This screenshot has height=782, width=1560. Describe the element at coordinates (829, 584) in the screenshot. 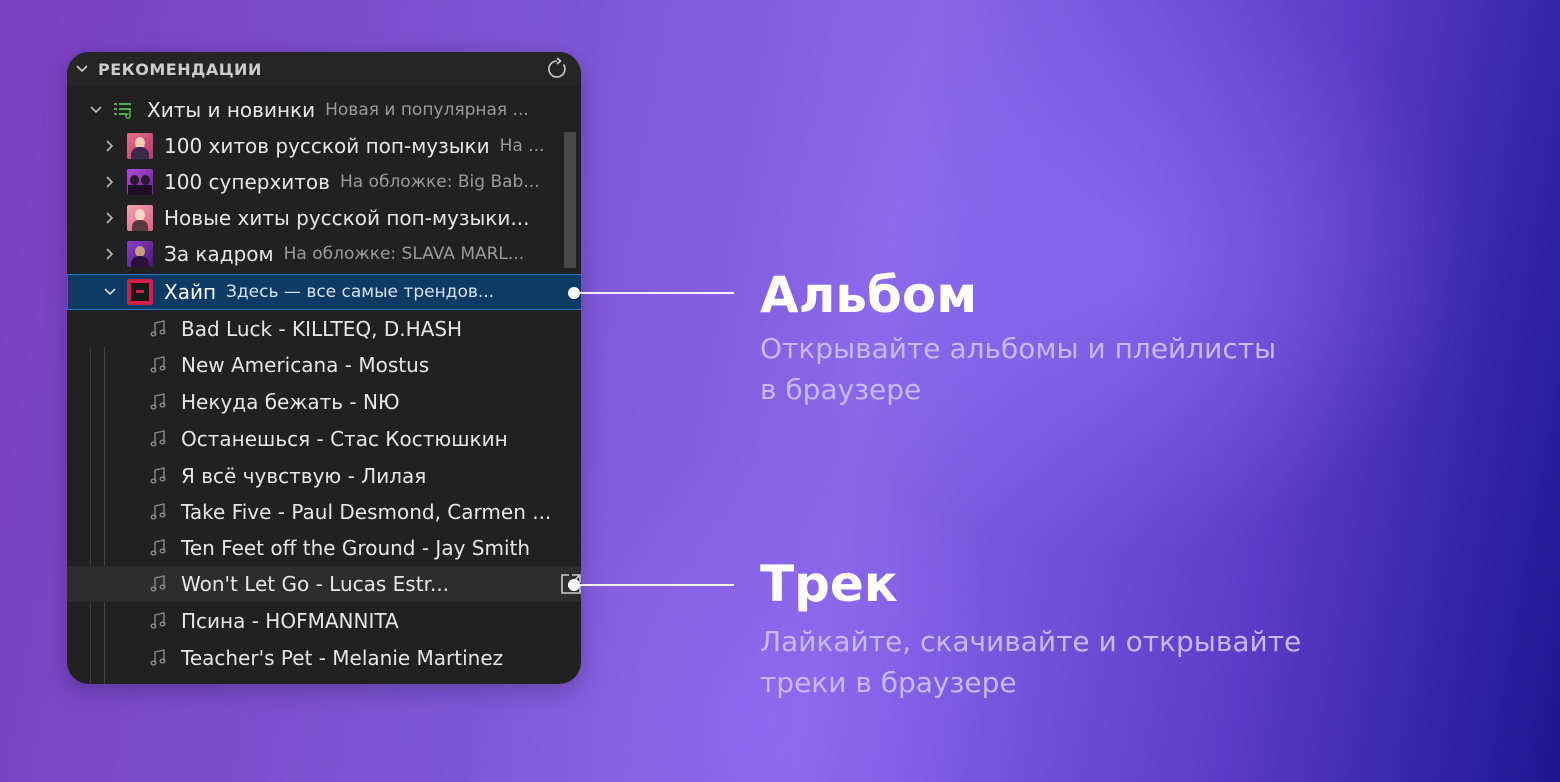

I see `callout-track-title: Трек` at that location.